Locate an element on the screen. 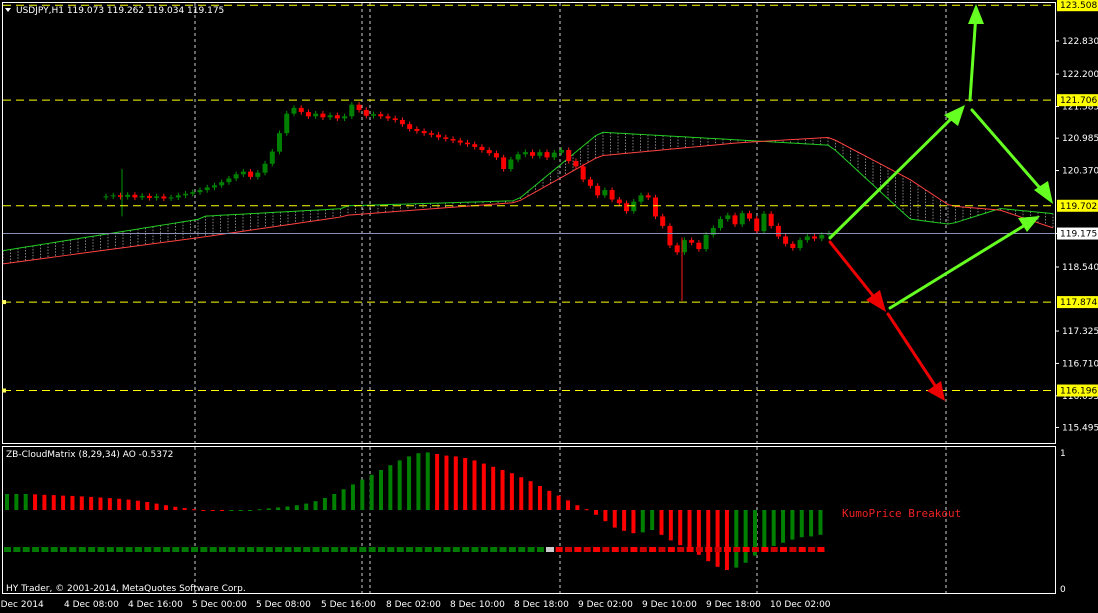  price-tick-label: 118.540 is located at coordinates (1080, 268).